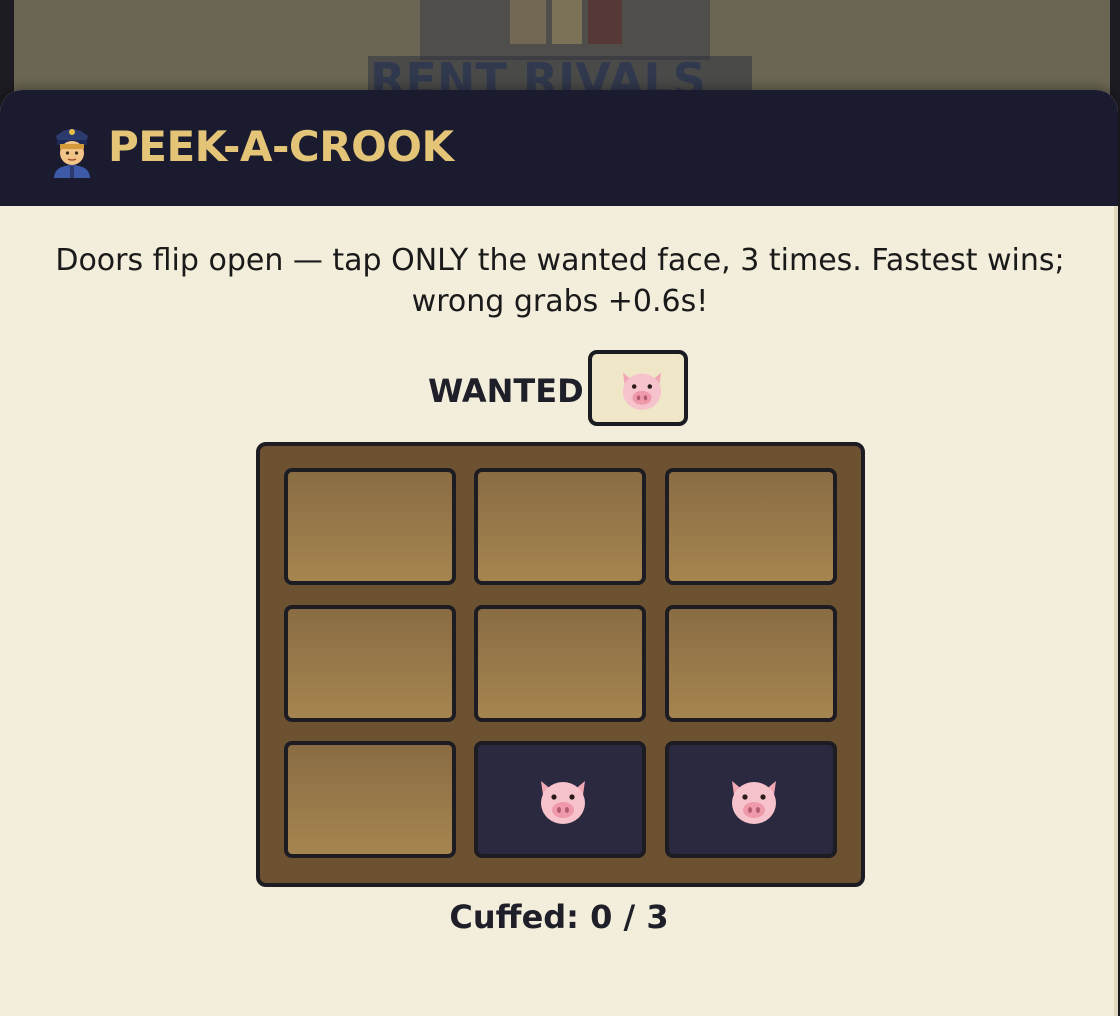 The width and height of the screenshot is (1120, 1016). Describe the element at coordinates (559, 148) in the screenshot. I see `modal-header: PEEK-A-CROOK` at that location.